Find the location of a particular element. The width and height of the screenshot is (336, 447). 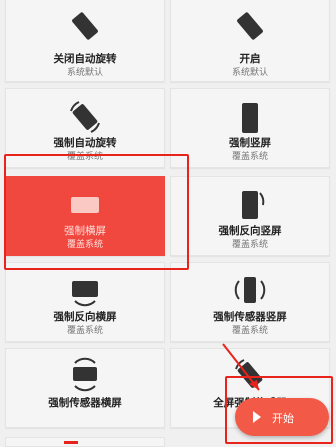

tile-title: 关闭自动旋转 is located at coordinates (85, 59).